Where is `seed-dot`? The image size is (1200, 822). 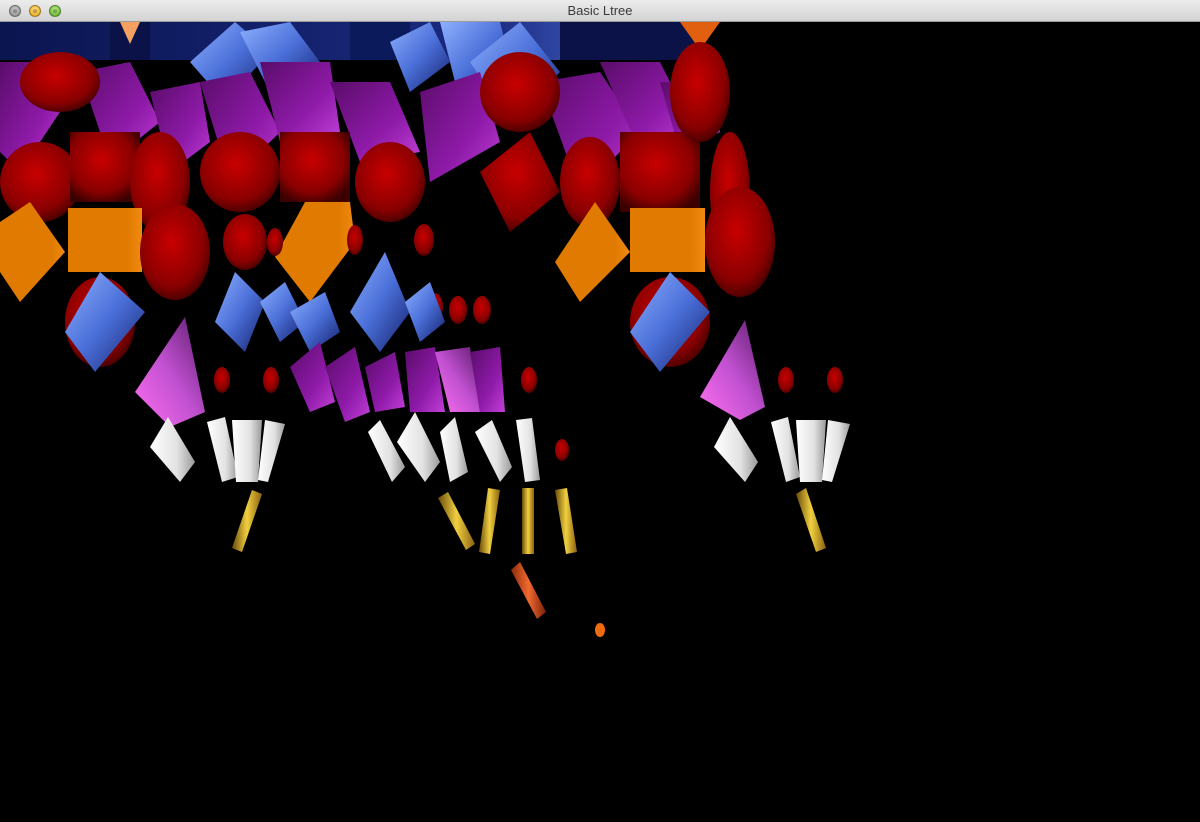 seed-dot is located at coordinates (600, 630).